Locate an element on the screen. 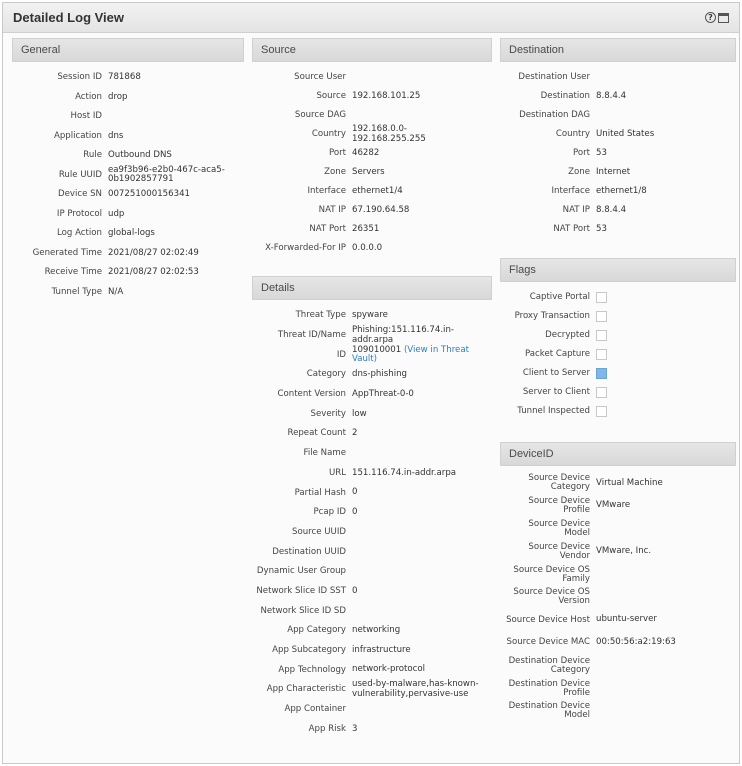  deviceid-value-text: Virtual Machine is located at coordinates (629, 482).